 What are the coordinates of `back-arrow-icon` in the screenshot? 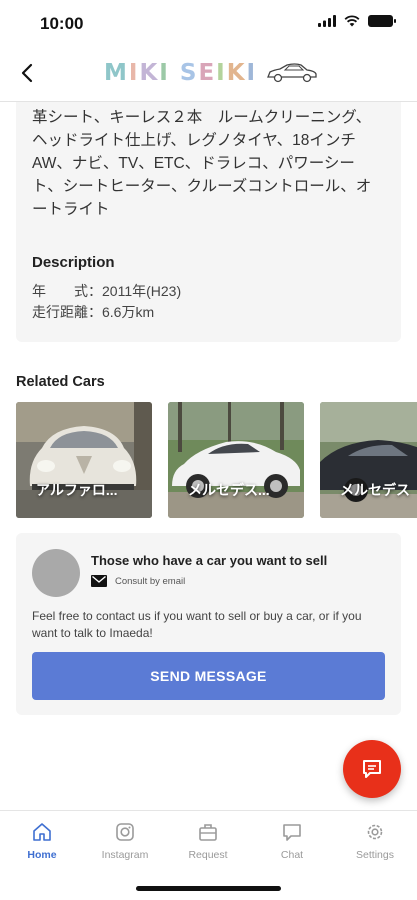 It's located at (27, 73).